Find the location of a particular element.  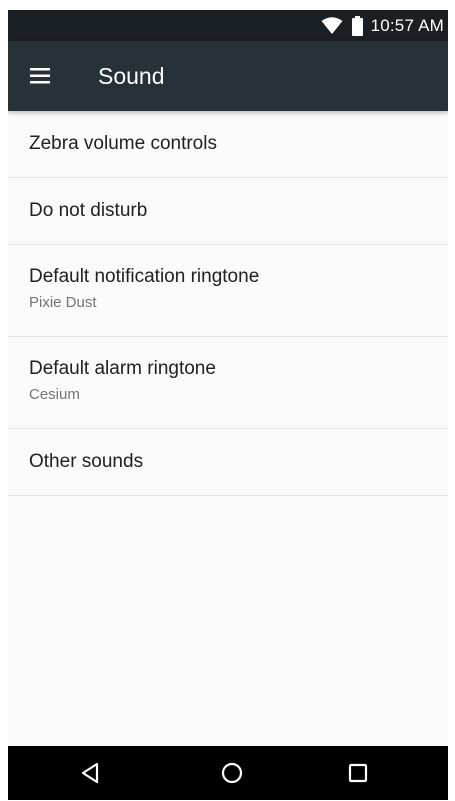

navigation-bar is located at coordinates (228, 773).